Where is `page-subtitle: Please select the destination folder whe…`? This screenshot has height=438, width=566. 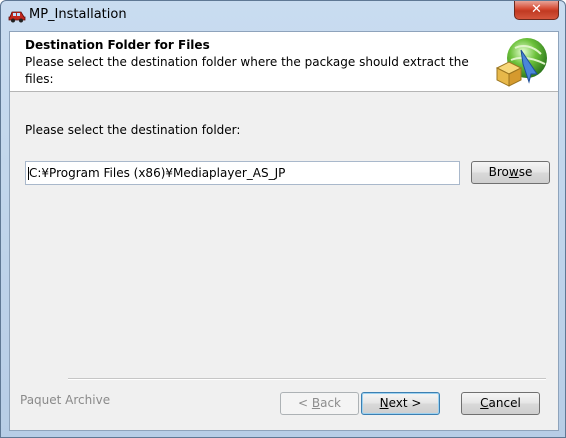 page-subtitle: Please select the destination folder whe… is located at coordinates (247, 70).